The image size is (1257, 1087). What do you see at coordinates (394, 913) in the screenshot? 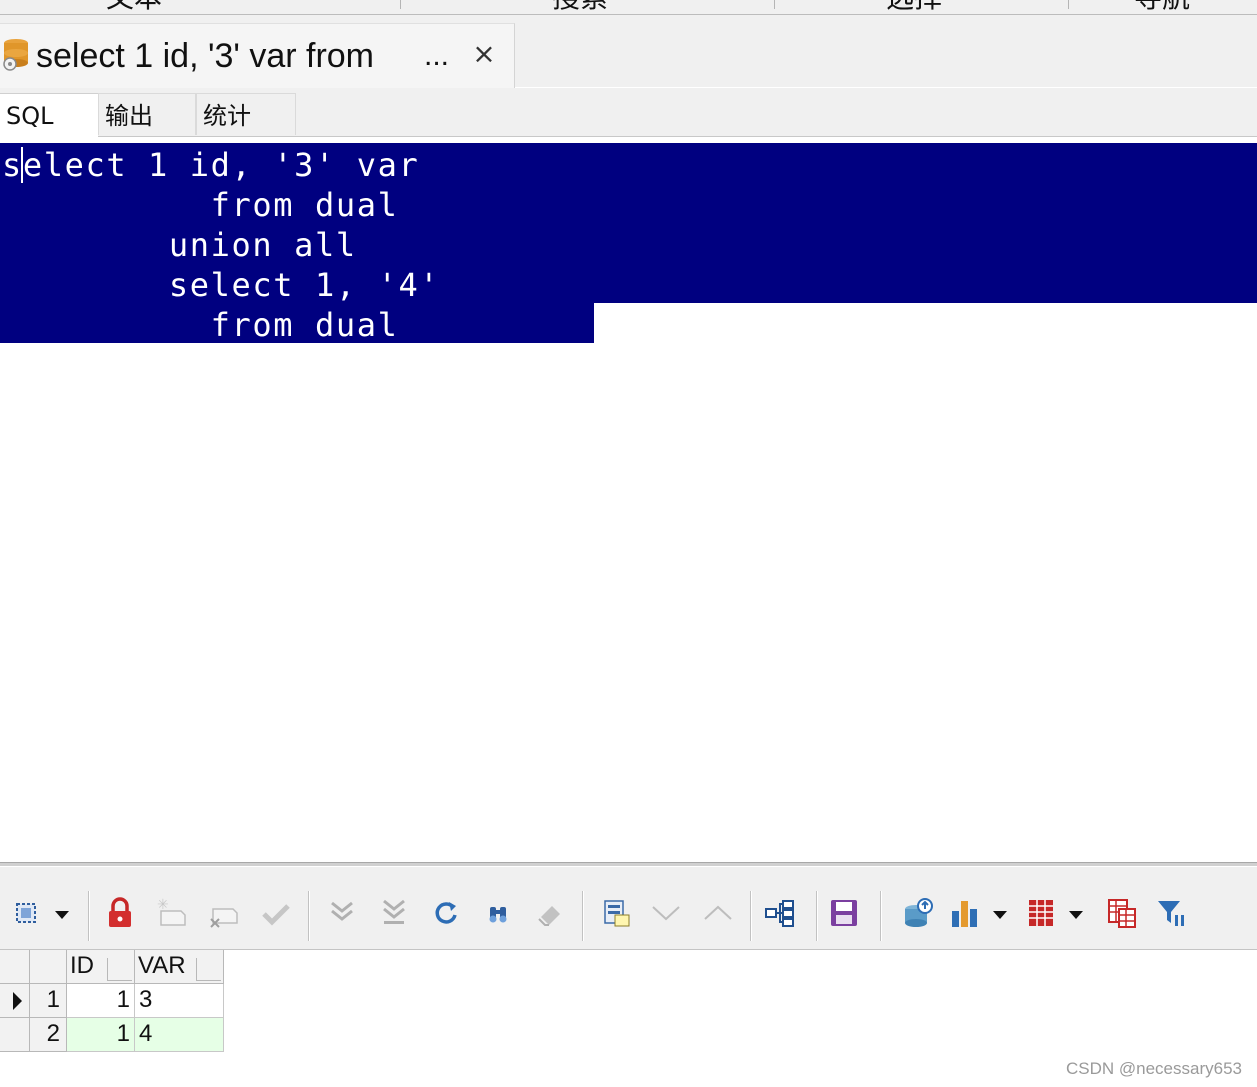
I see `fetch-last-icon` at bounding box center [394, 913].